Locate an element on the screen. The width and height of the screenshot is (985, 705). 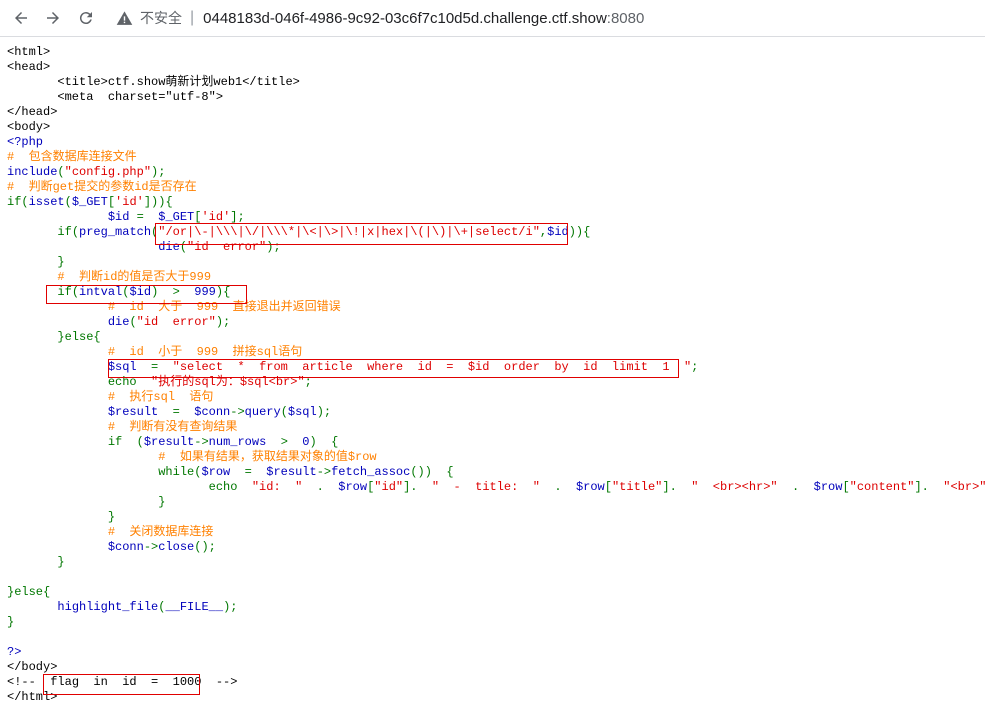
code-token: "<br>" is located at coordinates (964, 487).